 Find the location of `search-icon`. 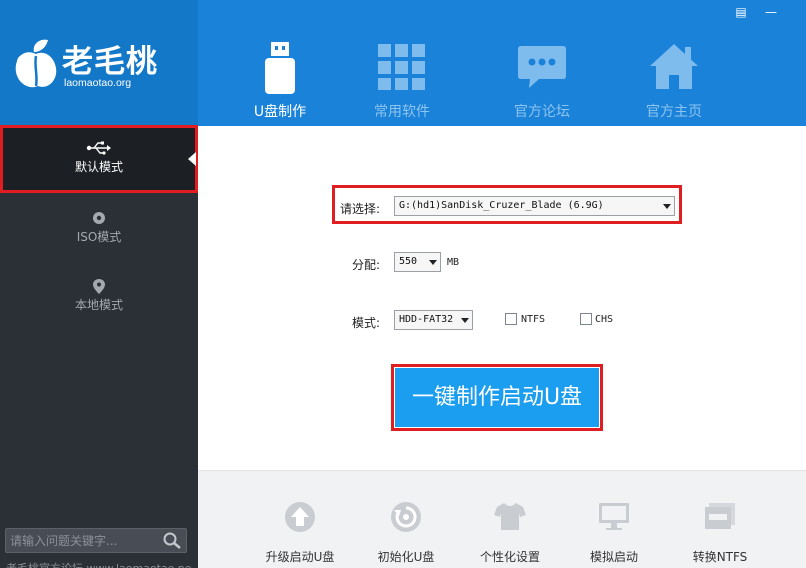

search-icon is located at coordinates (172, 540).